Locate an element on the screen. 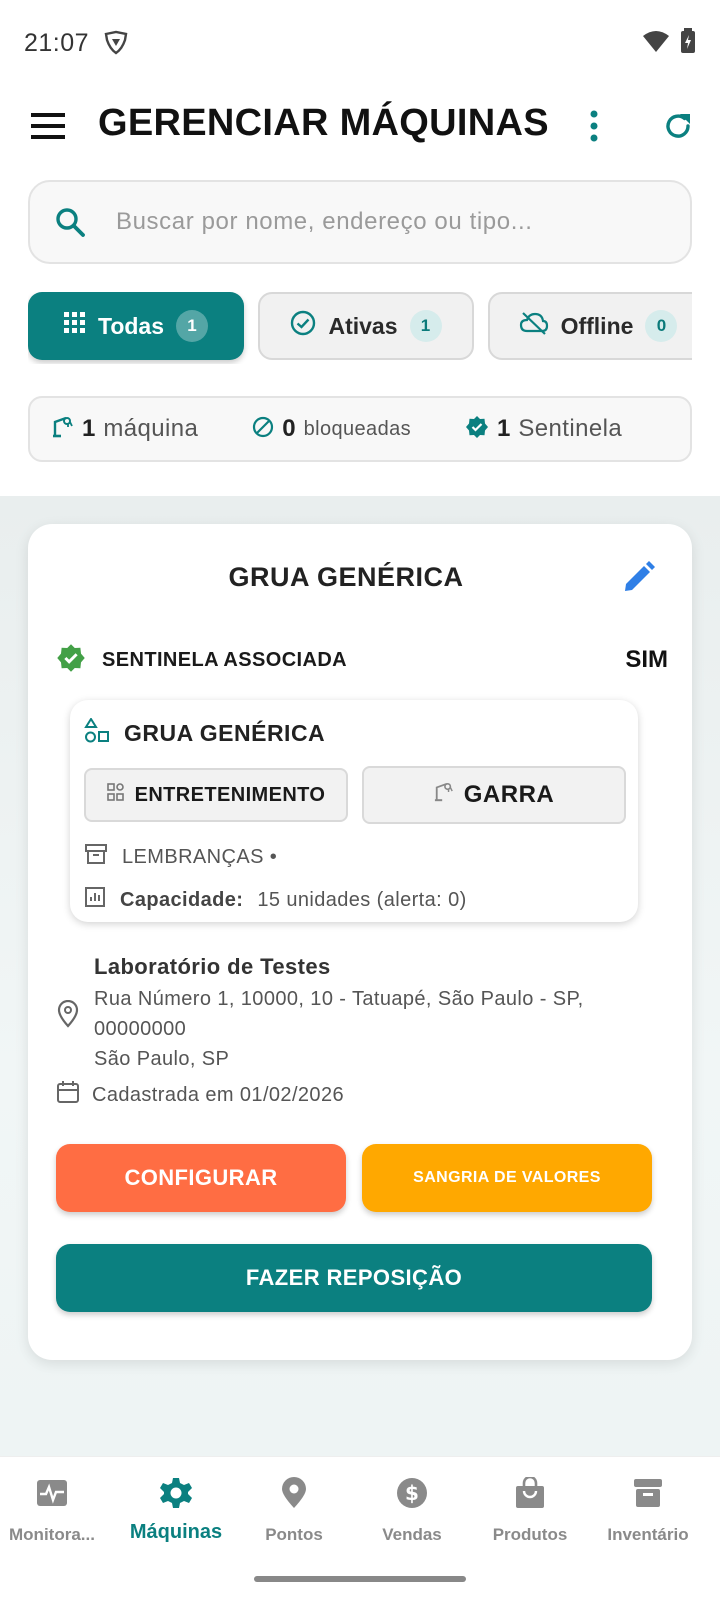  capacity-row: Capacidade: 15 unidades (alerta: 0) is located at coordinates (275, 900).